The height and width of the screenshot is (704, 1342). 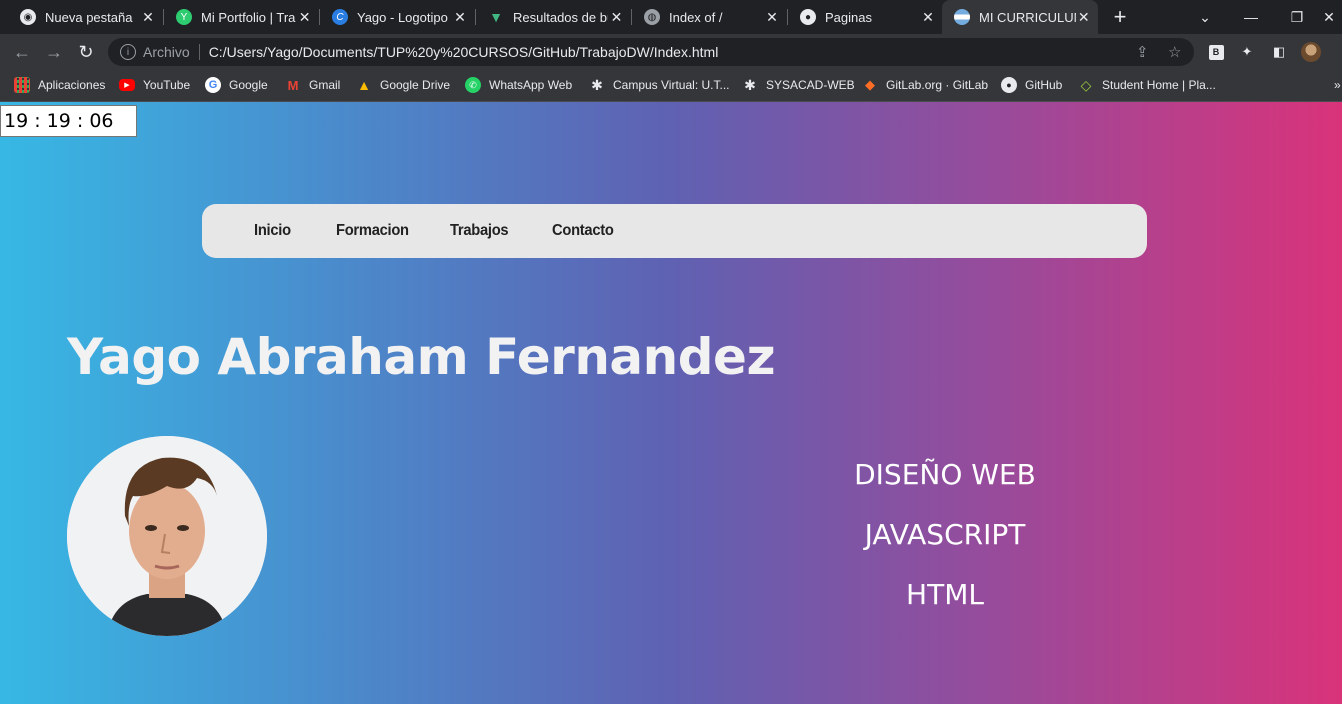 I want to click on extensions-puzzle-icon: ✦, so click(x=1247, y=52).